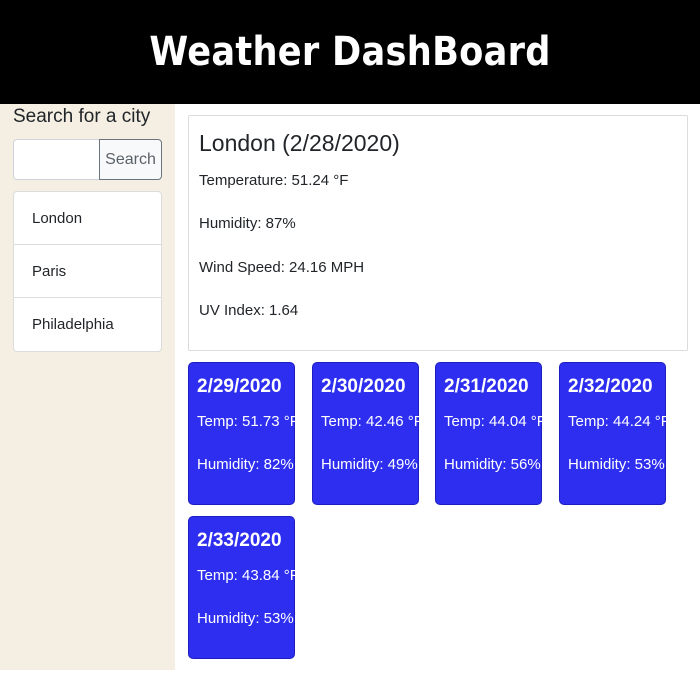 The height and width of the screenshot is (700, 700). What do you see at coordinates (367, 433) in the screenshot?
I see `forecast-card: 2/30/2020 Temp: 42.46 °F Humidity: 49%` at bounding box center [367, 433].